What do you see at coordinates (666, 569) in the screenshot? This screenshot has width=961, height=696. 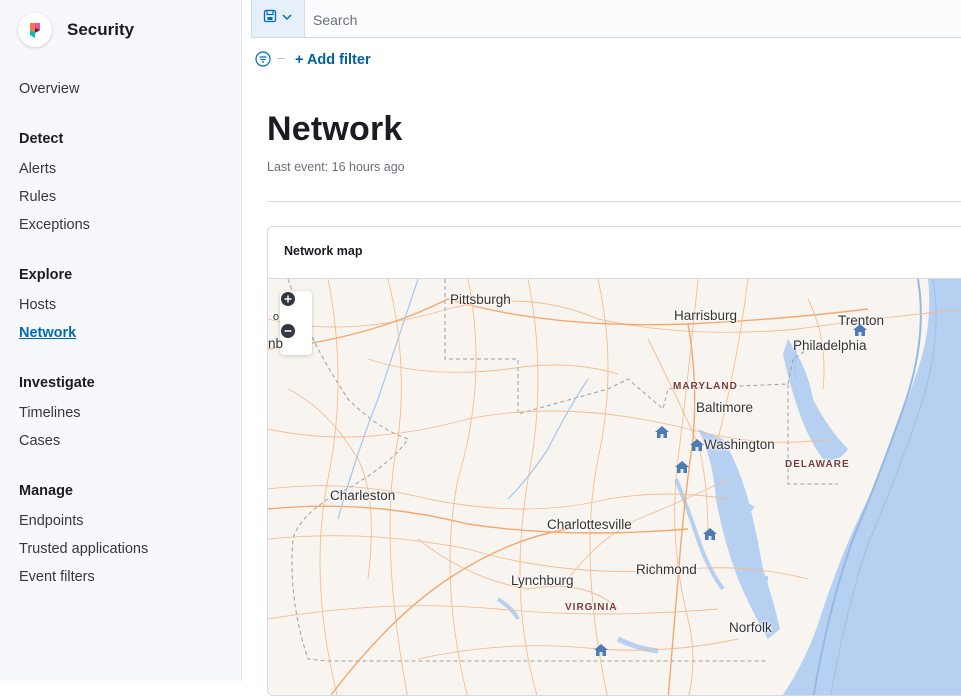 I see `city-label-richmond: Richmond` at bounding box center [666, 569].